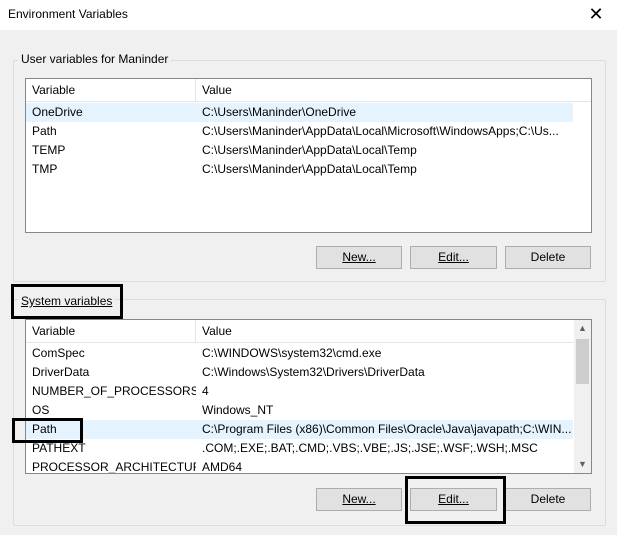 The height and width of the screenshot is (535, 617). I want to click on variable-value-cell: 4, so click(205, 391).